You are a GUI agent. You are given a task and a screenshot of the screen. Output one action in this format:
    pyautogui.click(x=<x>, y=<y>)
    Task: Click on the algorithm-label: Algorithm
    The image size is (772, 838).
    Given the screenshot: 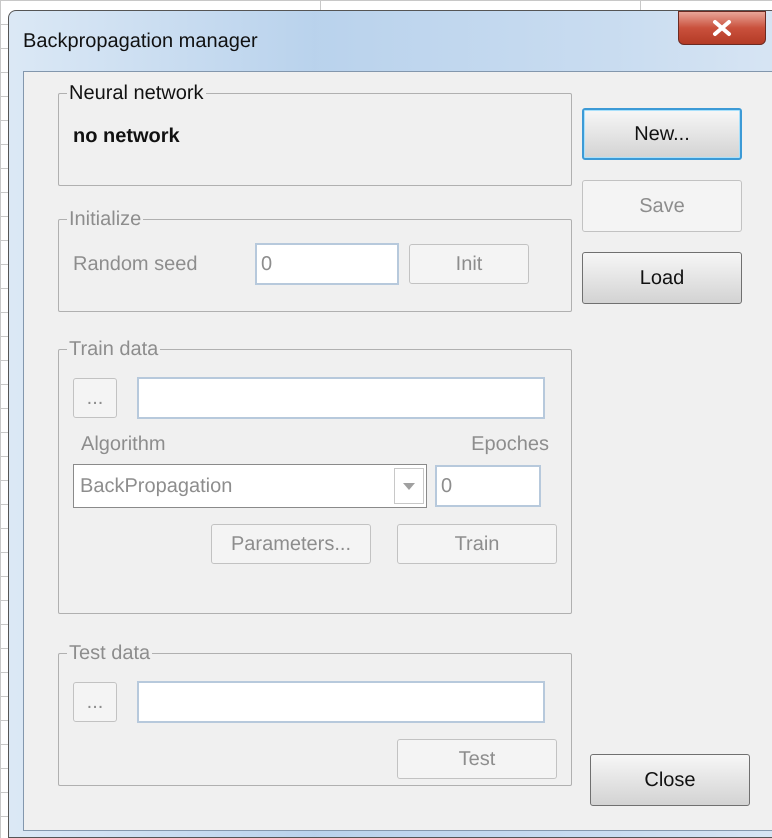 What is the action you would take?
    pyautogui.click(x=123, y=444)
    